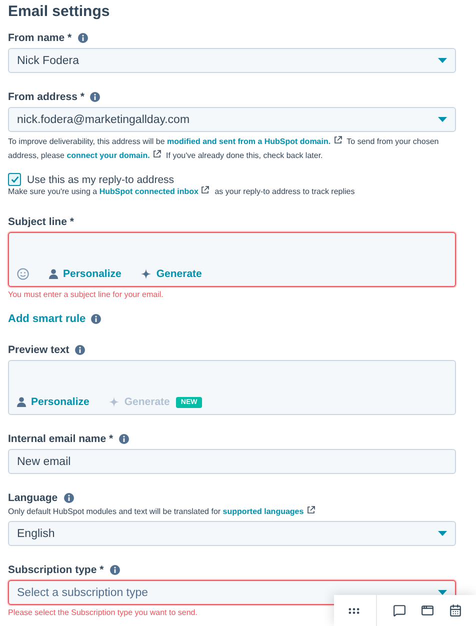 The height and width of the screenshot is (626, 476). What do you see at coordinates (171, 274) in the screenshot?
I see `generate-button: Generate` at bounding box center [171, 274].